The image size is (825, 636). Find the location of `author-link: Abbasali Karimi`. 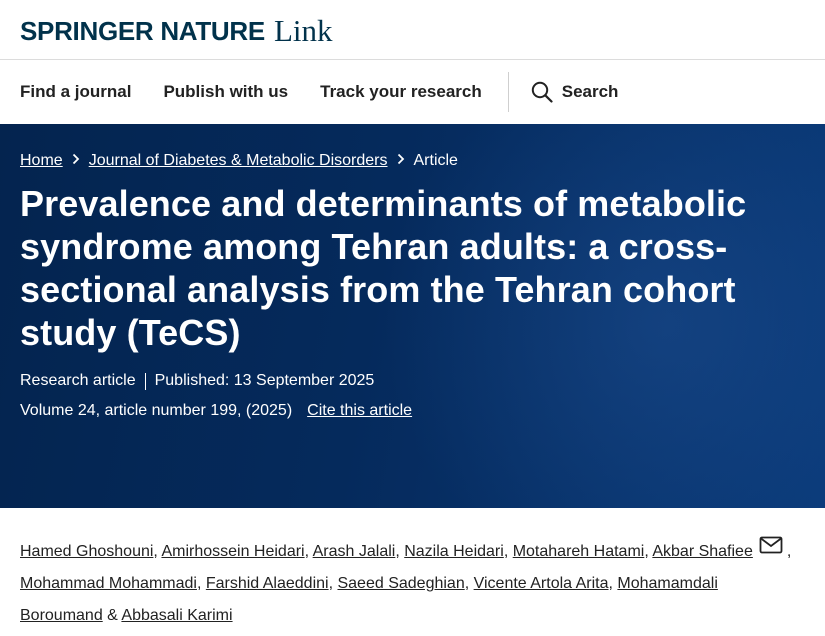

author-link: Abbasali Karimi is located at coordinates (176, 615).